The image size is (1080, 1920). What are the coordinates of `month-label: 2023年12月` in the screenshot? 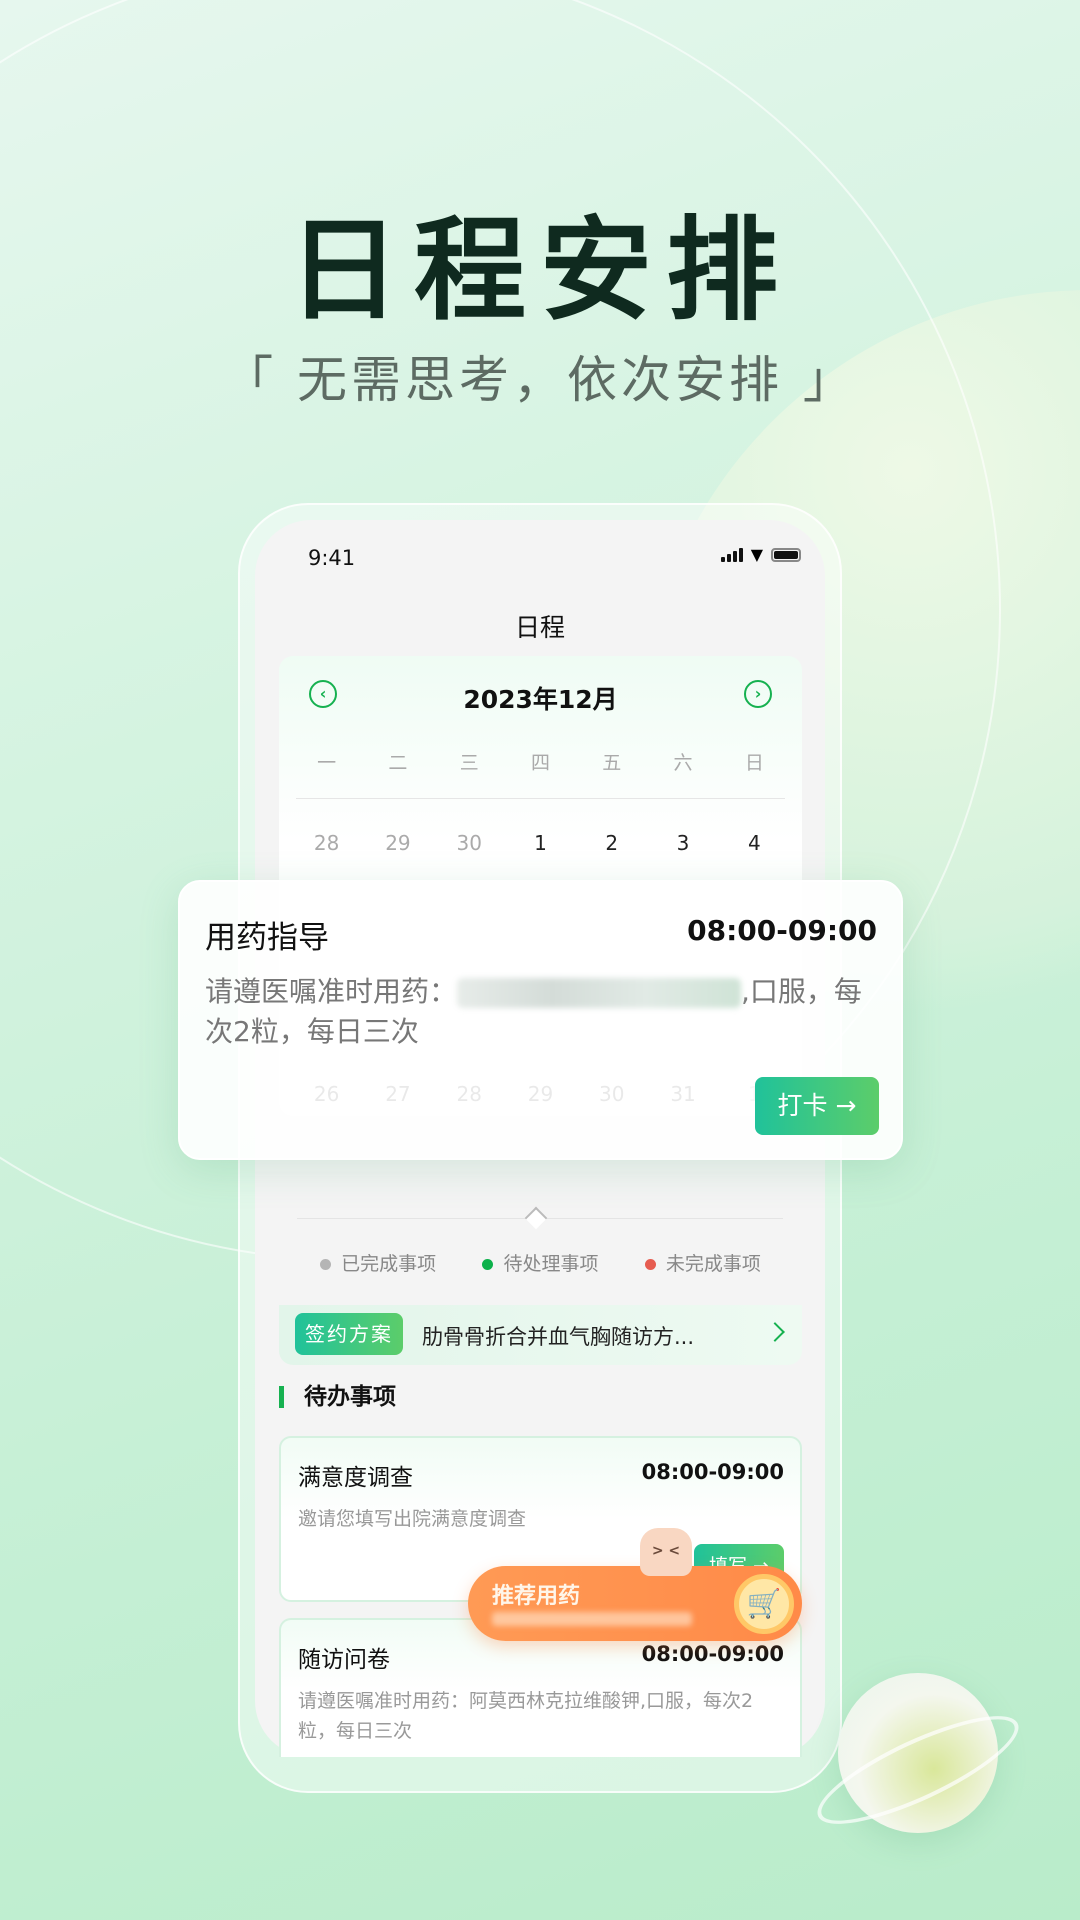 It's located at (540, 699).